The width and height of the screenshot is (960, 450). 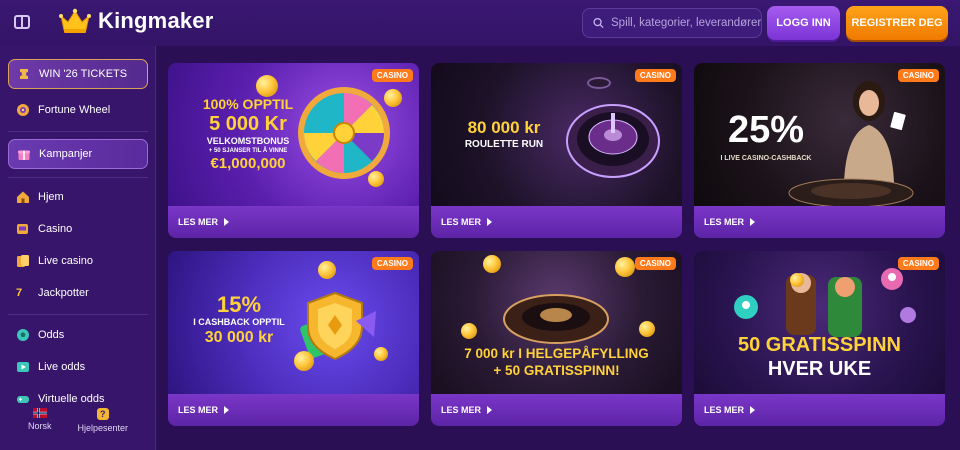 I want to click on sidebar-item-odds: Odds, so click(x=78, y=335).